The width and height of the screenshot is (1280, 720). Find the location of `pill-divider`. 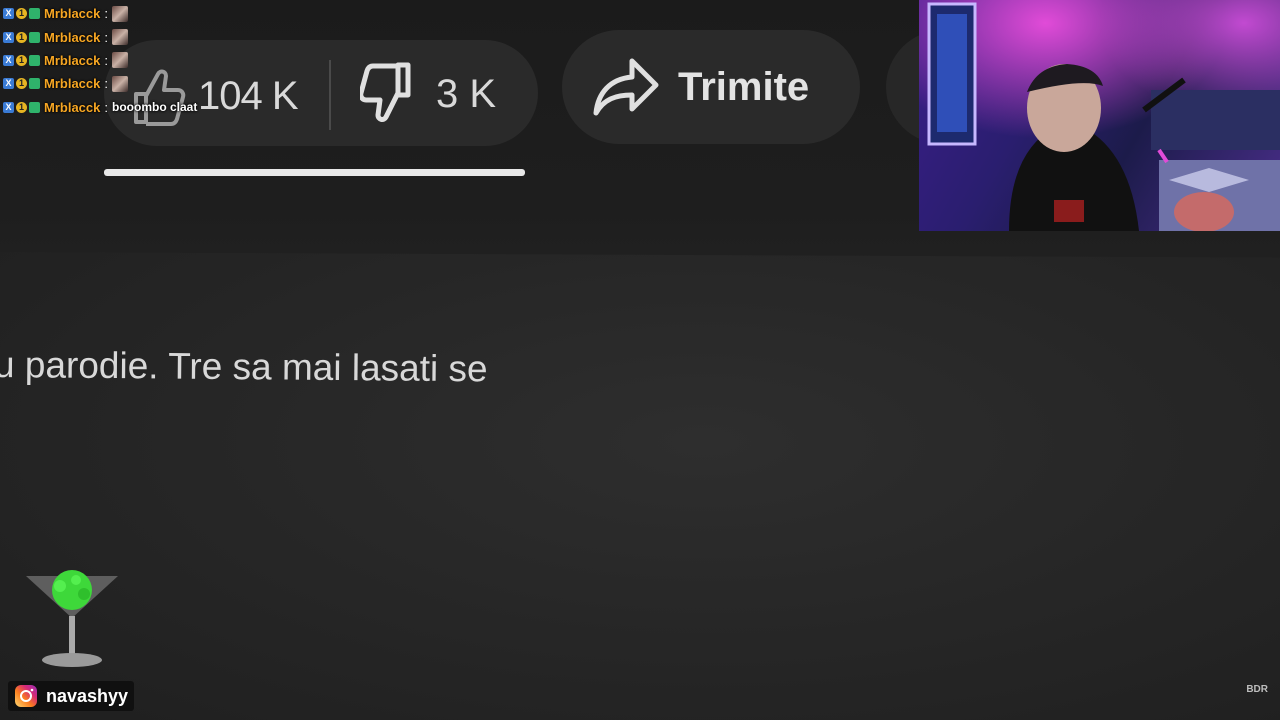

pill-divider is located at coordinates (330, 95).